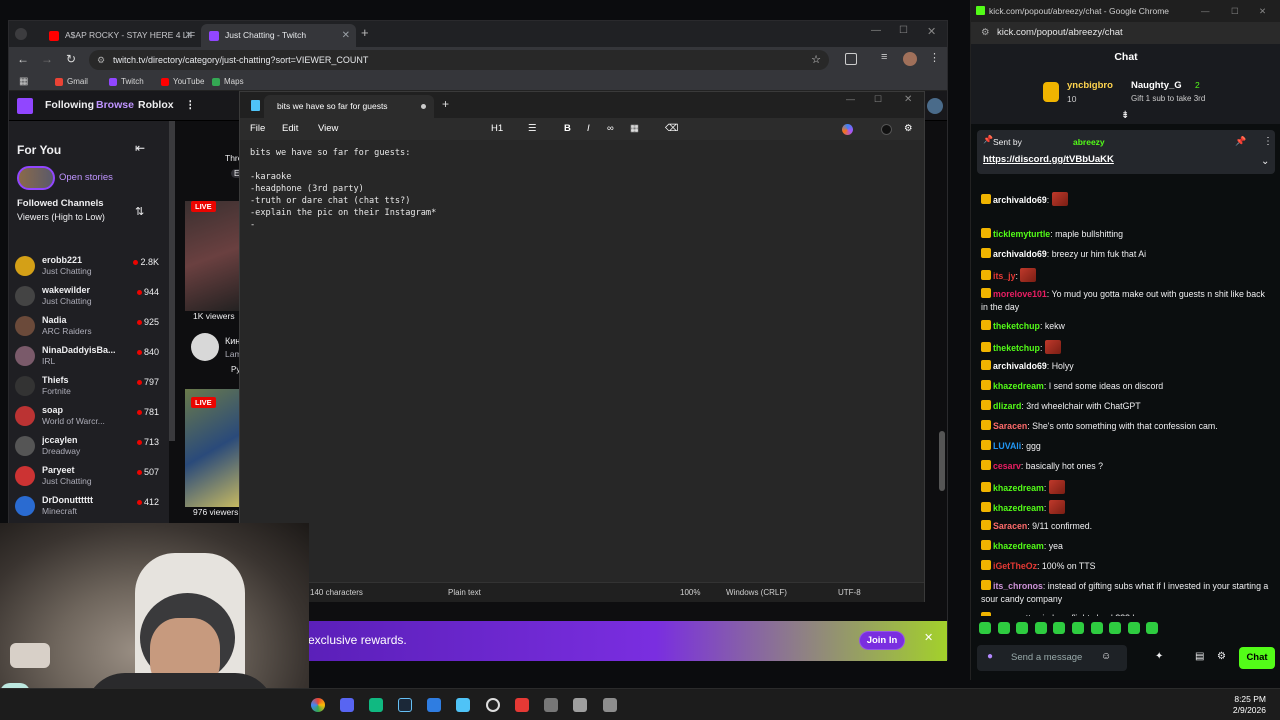 The height and width of the screenshot is (720, 1280). Describe the element at coordinates (89, 418) in the screenshot. I see `followed-channel-row: soap World of Warcr... 781` at that location.